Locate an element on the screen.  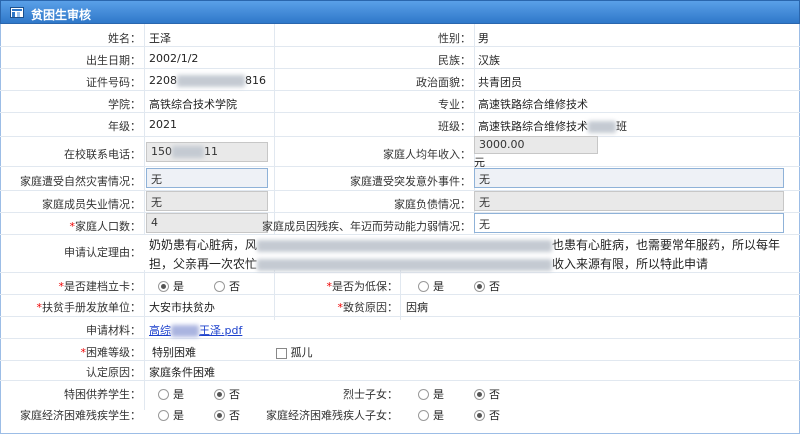
debt-label: 家庭负债情况： is located at coordinates (432, 204).